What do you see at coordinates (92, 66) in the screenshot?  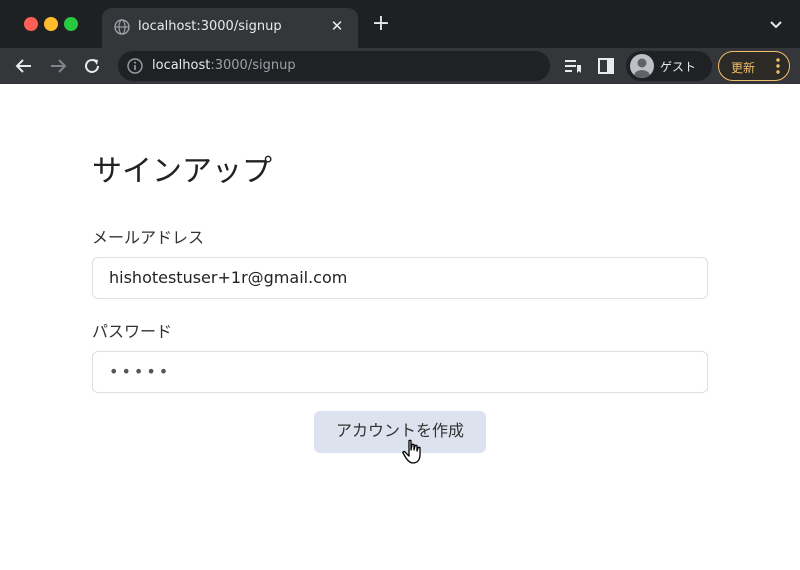 I see `reload-icon` at bounding box center [92, 66].